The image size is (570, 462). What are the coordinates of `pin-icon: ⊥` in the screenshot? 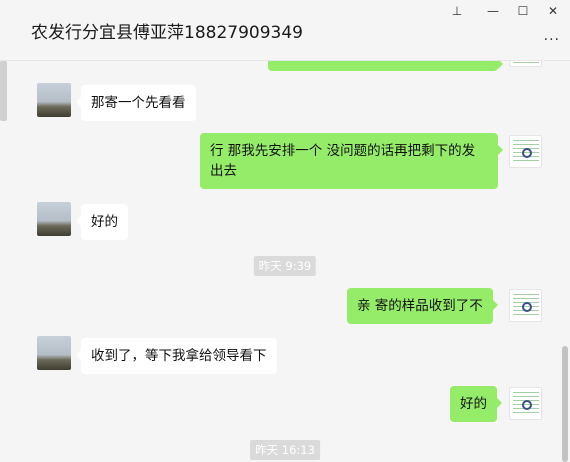 It's located at (457, 11).